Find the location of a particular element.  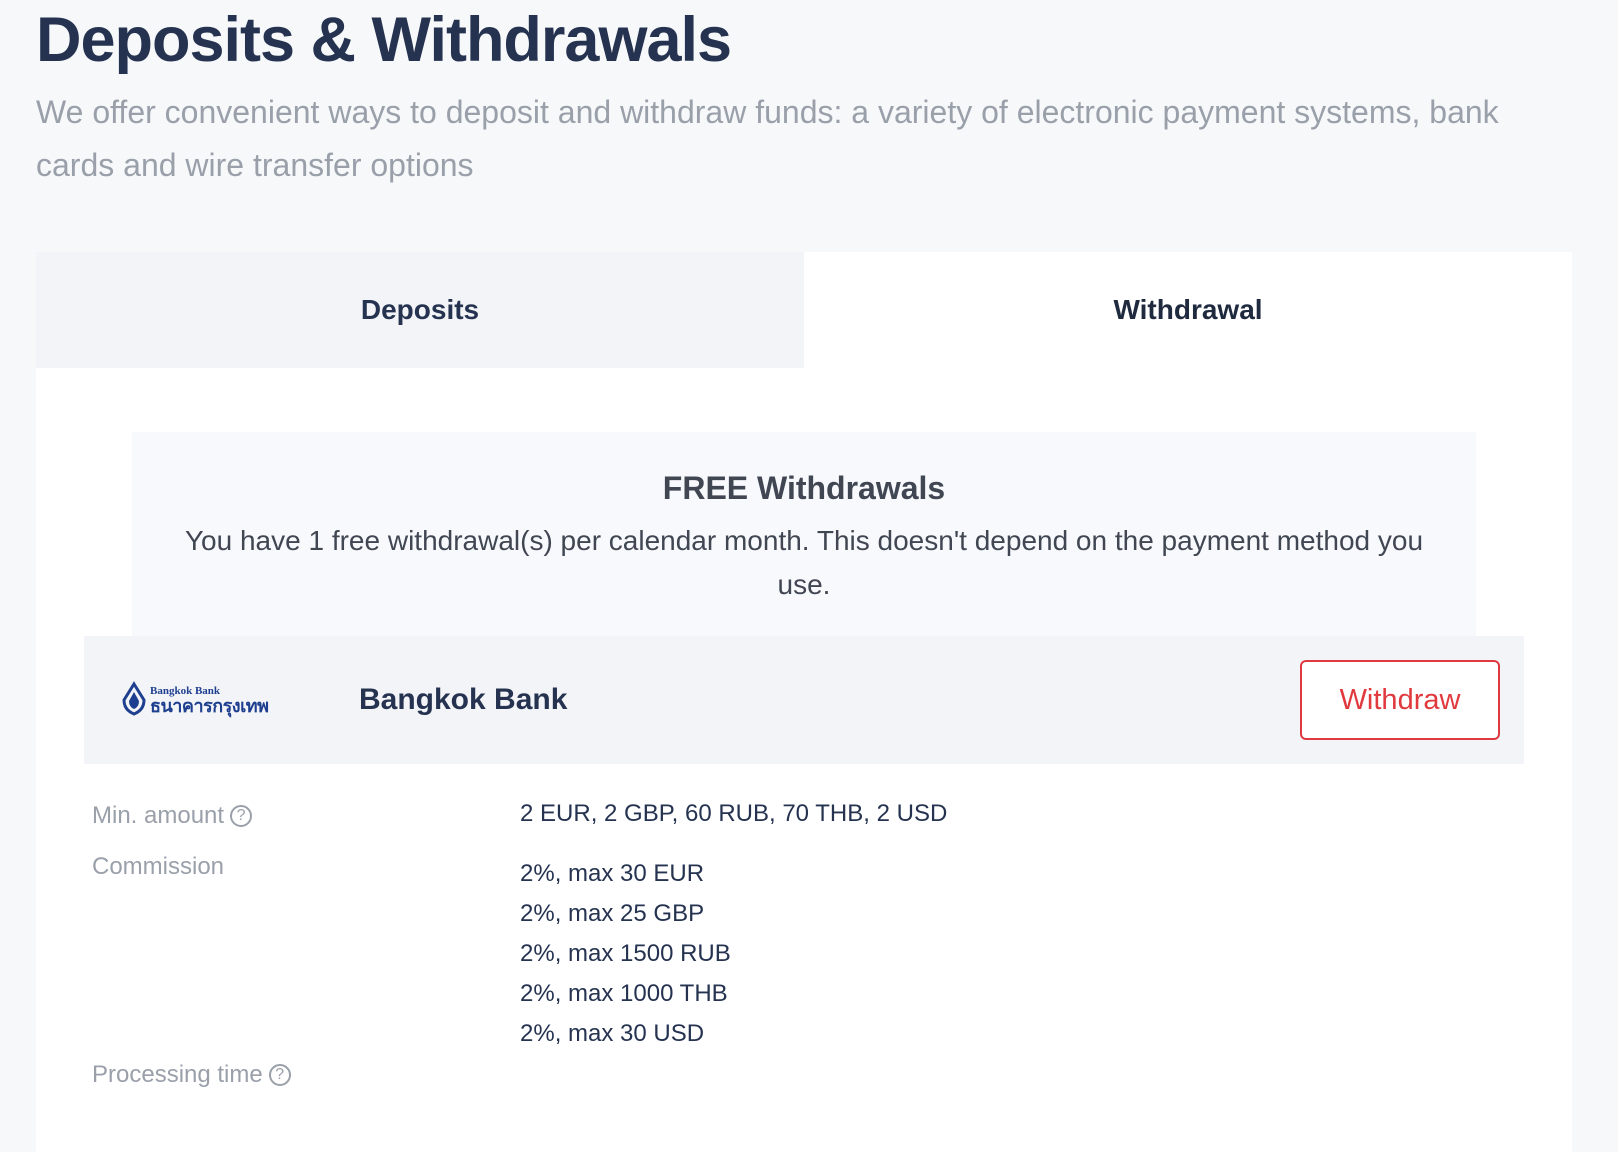

commission-label: Commission is located at coordinates (158, 866).